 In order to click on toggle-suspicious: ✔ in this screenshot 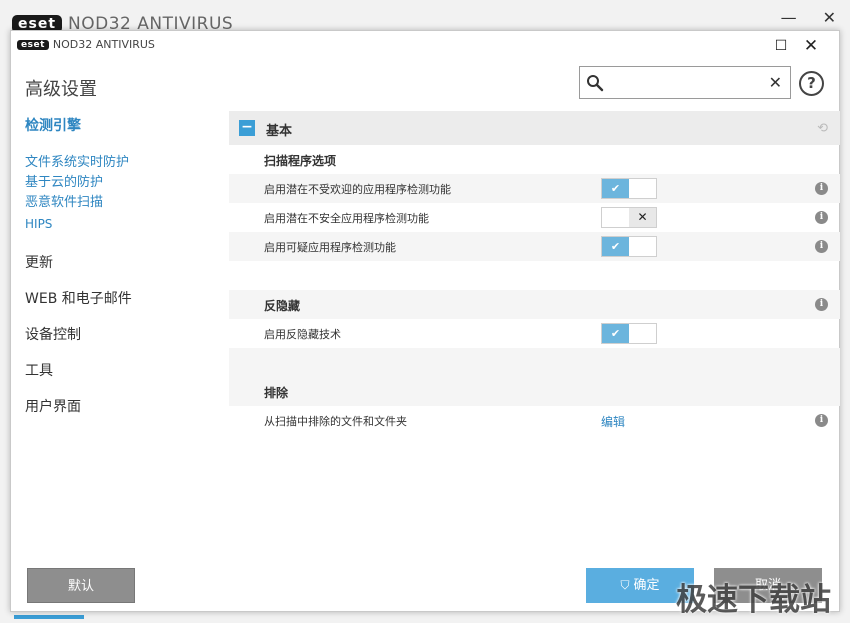, I will do `click(629, 246)`.